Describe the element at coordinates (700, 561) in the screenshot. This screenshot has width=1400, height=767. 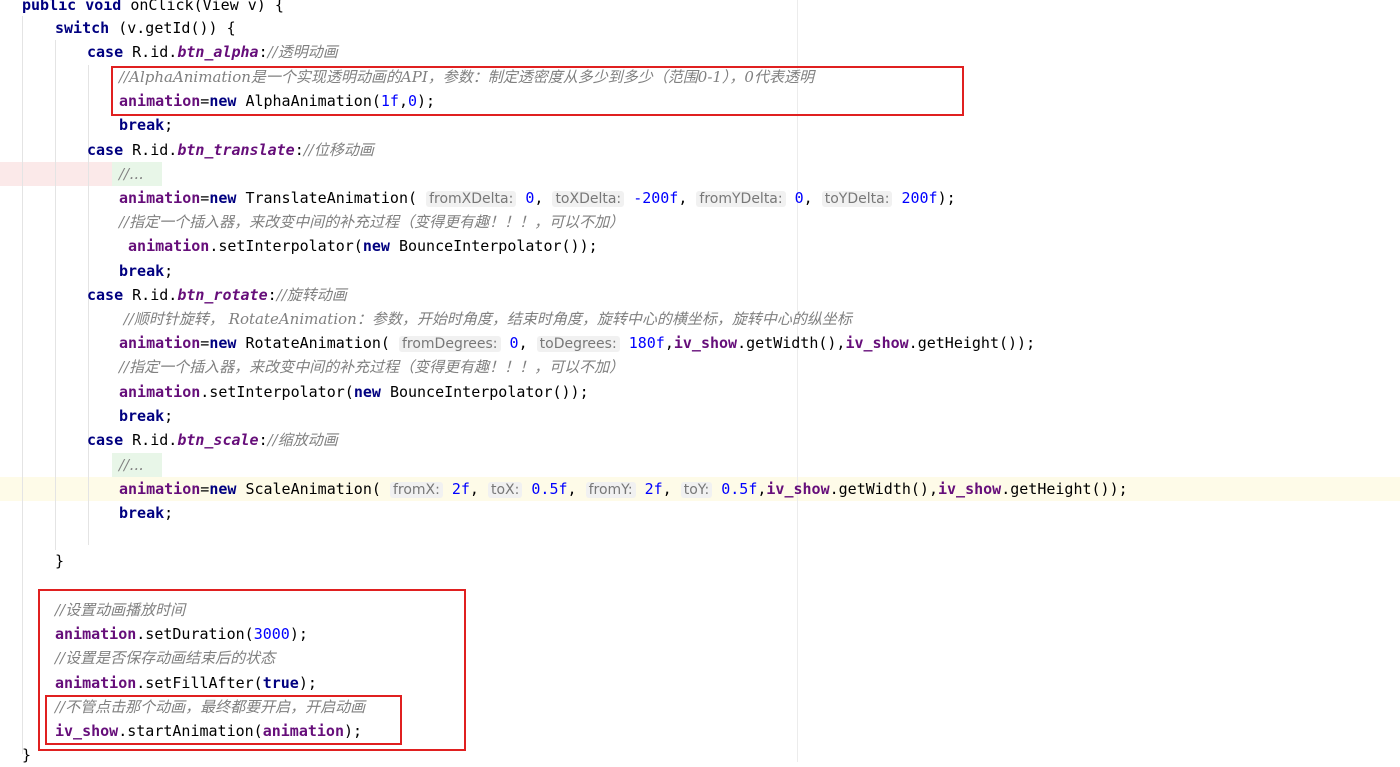
I see `code-line: }` at that location.